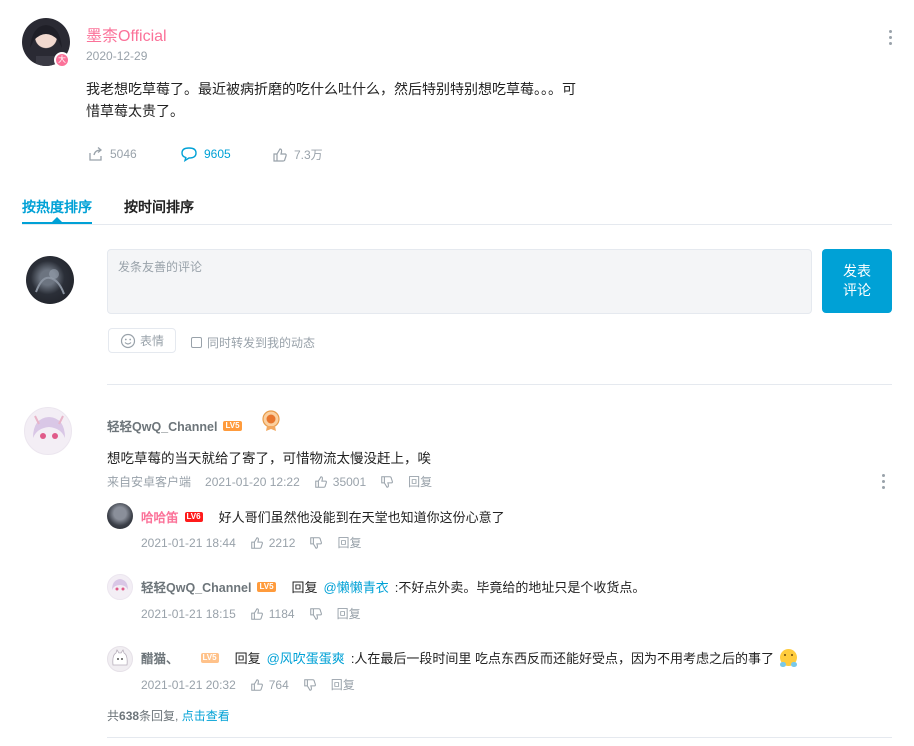 The width and height of the screenshot is (914, 746). I want to click on smile-icon, so click(128, 340).